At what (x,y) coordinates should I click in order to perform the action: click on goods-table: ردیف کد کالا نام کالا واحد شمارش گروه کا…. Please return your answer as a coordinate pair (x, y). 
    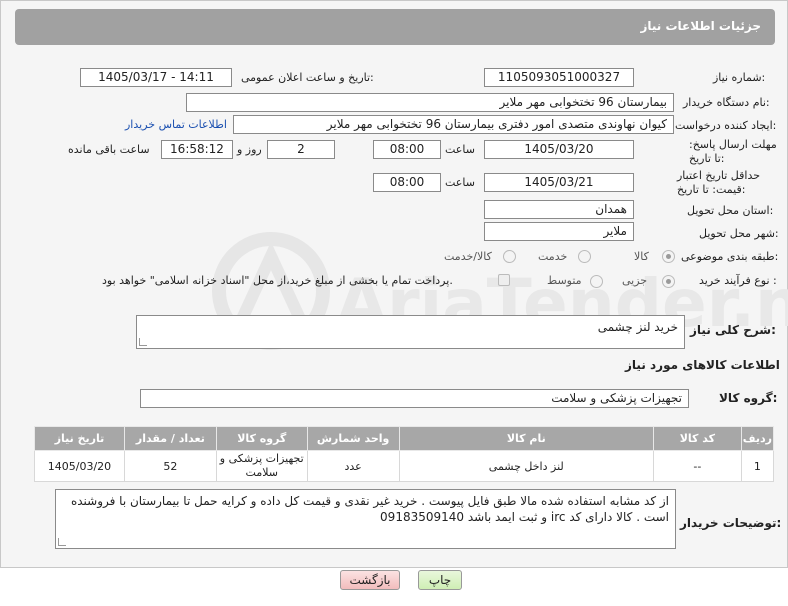
    Looking at the image, I should click on (404, 454).